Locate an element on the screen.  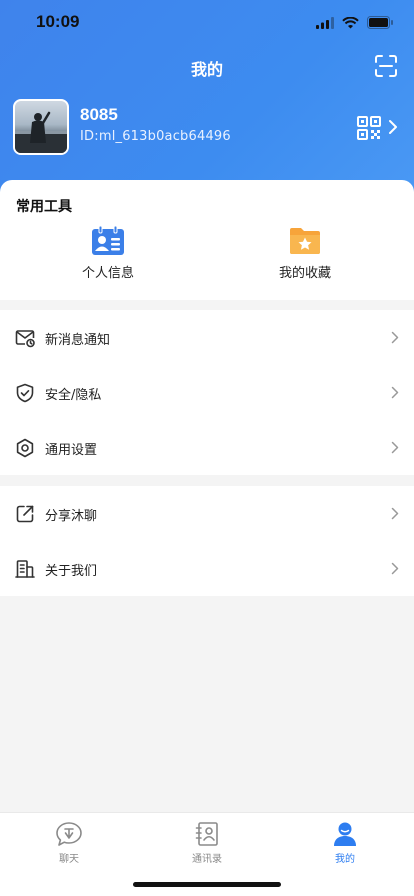
menu-item-notifications: 新消息通知 is located at coordinates (207, 337).